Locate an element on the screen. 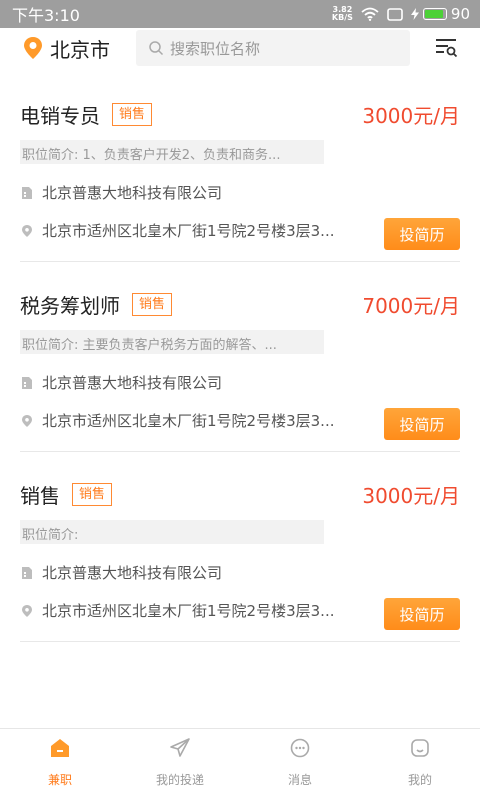 Image resolution: width=480 pixels, height=800 pixels. battery-fill is located at coordinates (433, 14).